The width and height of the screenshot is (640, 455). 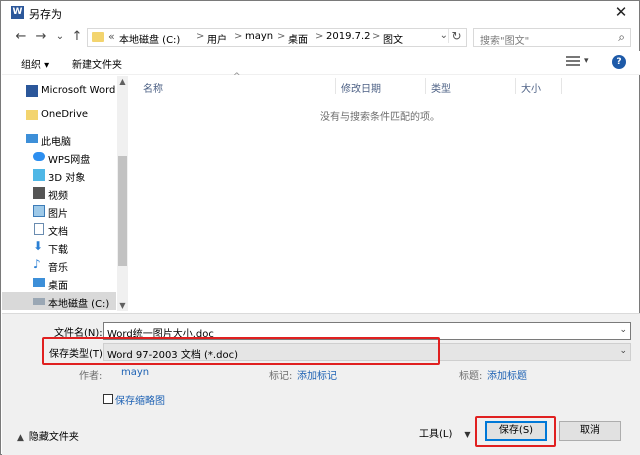 What do you see at coordinates (69, 160) in the screenshot?
I see `nav-item-label: WPS网盘` at bounding box center [69, 160].